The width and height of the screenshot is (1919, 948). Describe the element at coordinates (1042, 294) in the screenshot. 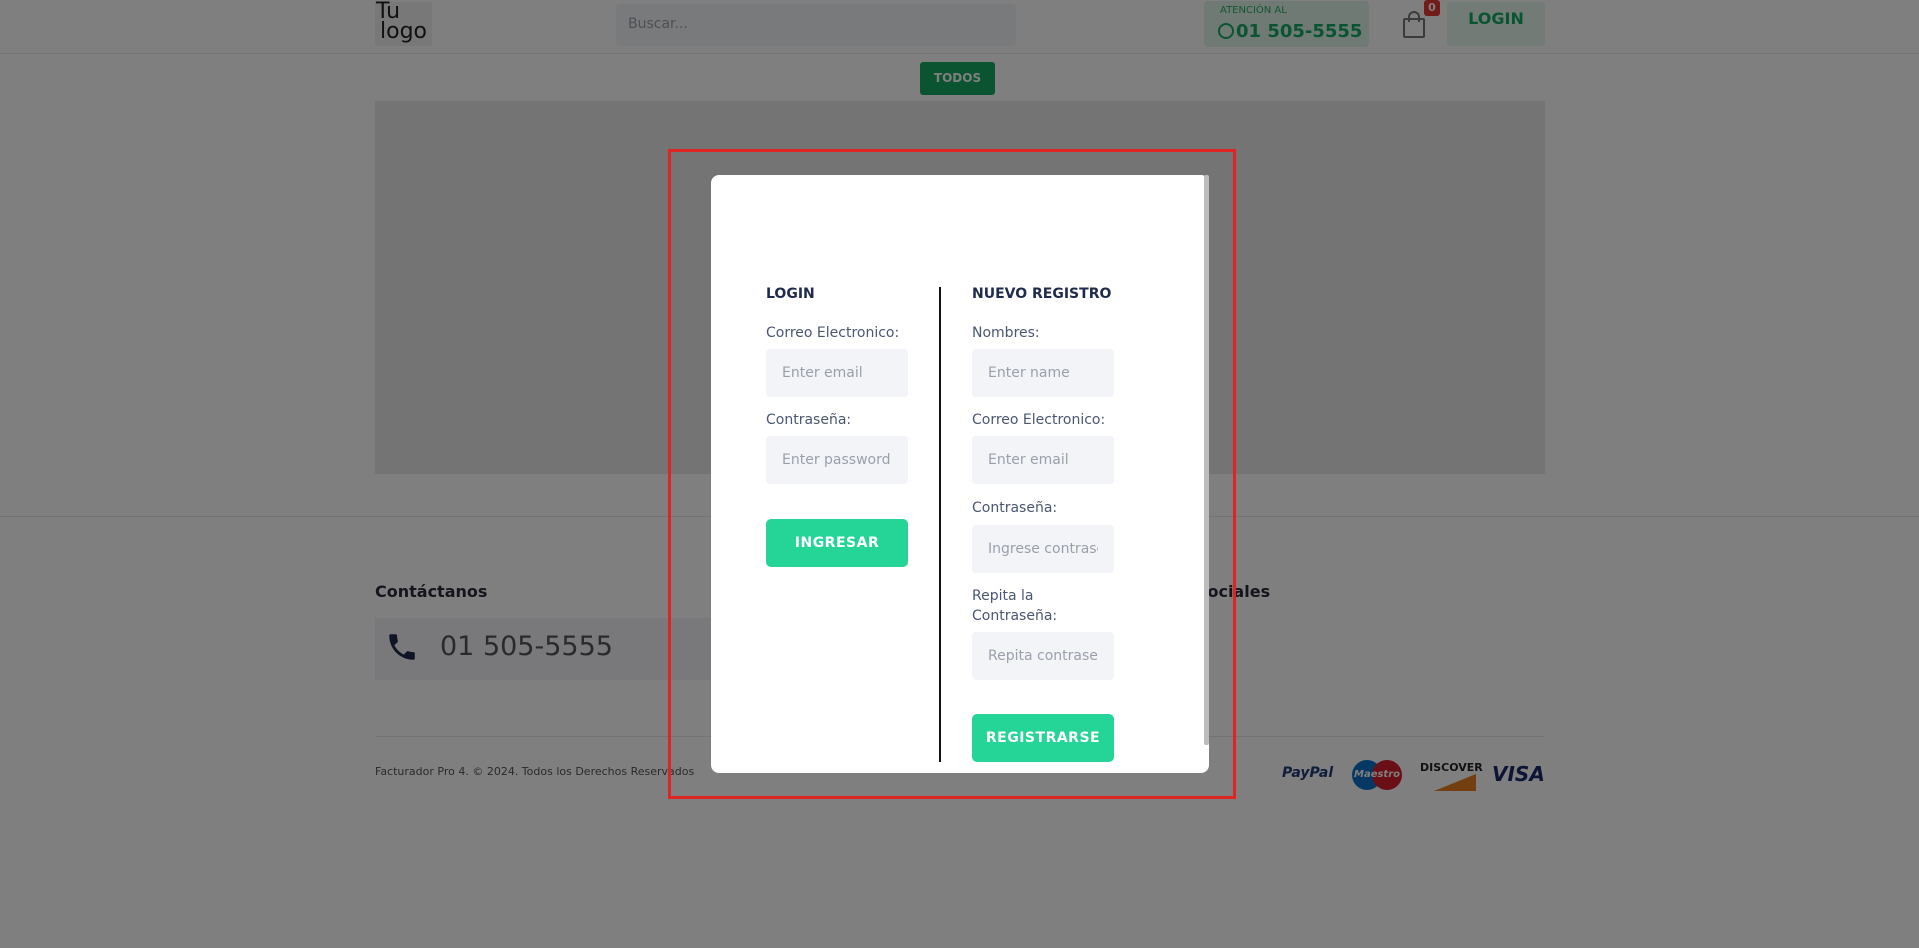

I see `register-title: NUEVO REGISTRO` at that location.